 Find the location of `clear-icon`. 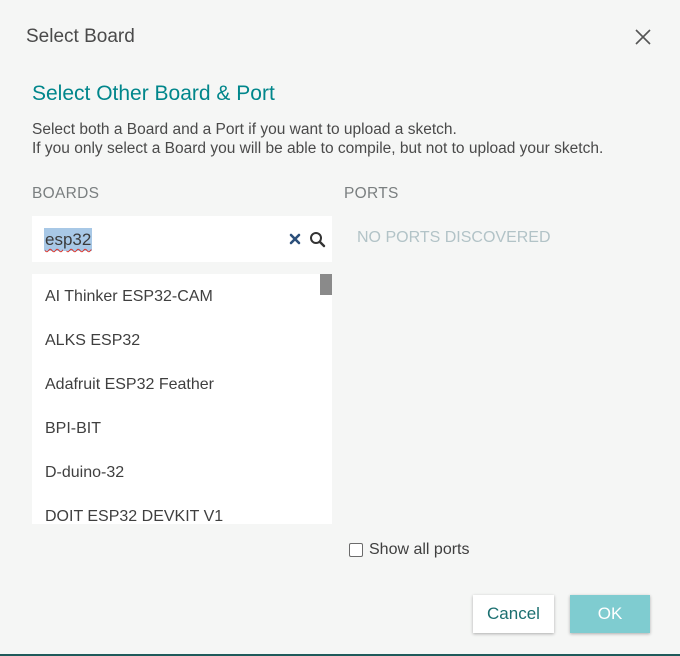

clear-icon is located at coordinates (295, 239).